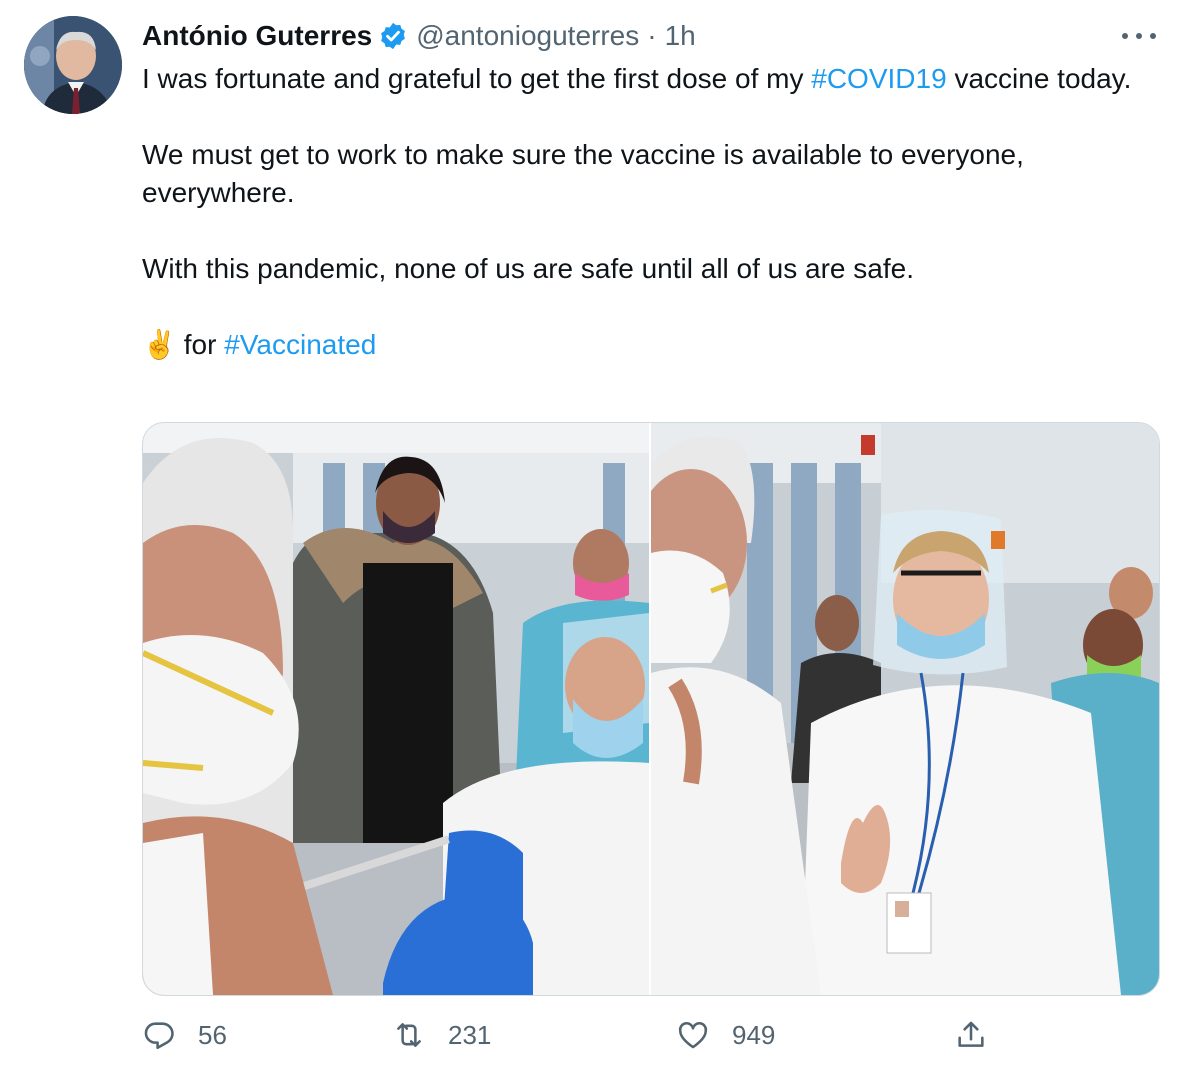 The height and width of the screenshot is (1074, 1182). Describe the element at coordinates (878, 78) in the screenshot. I see `hashtag-covid19-link: #COVID19` at that location.